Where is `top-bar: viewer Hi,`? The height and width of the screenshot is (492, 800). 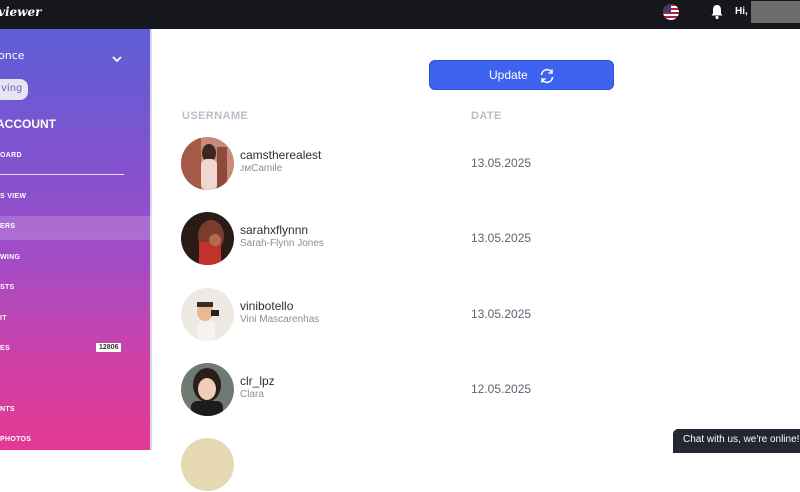 top-bar: viewer Hi, is located at coordinates (400, 14).